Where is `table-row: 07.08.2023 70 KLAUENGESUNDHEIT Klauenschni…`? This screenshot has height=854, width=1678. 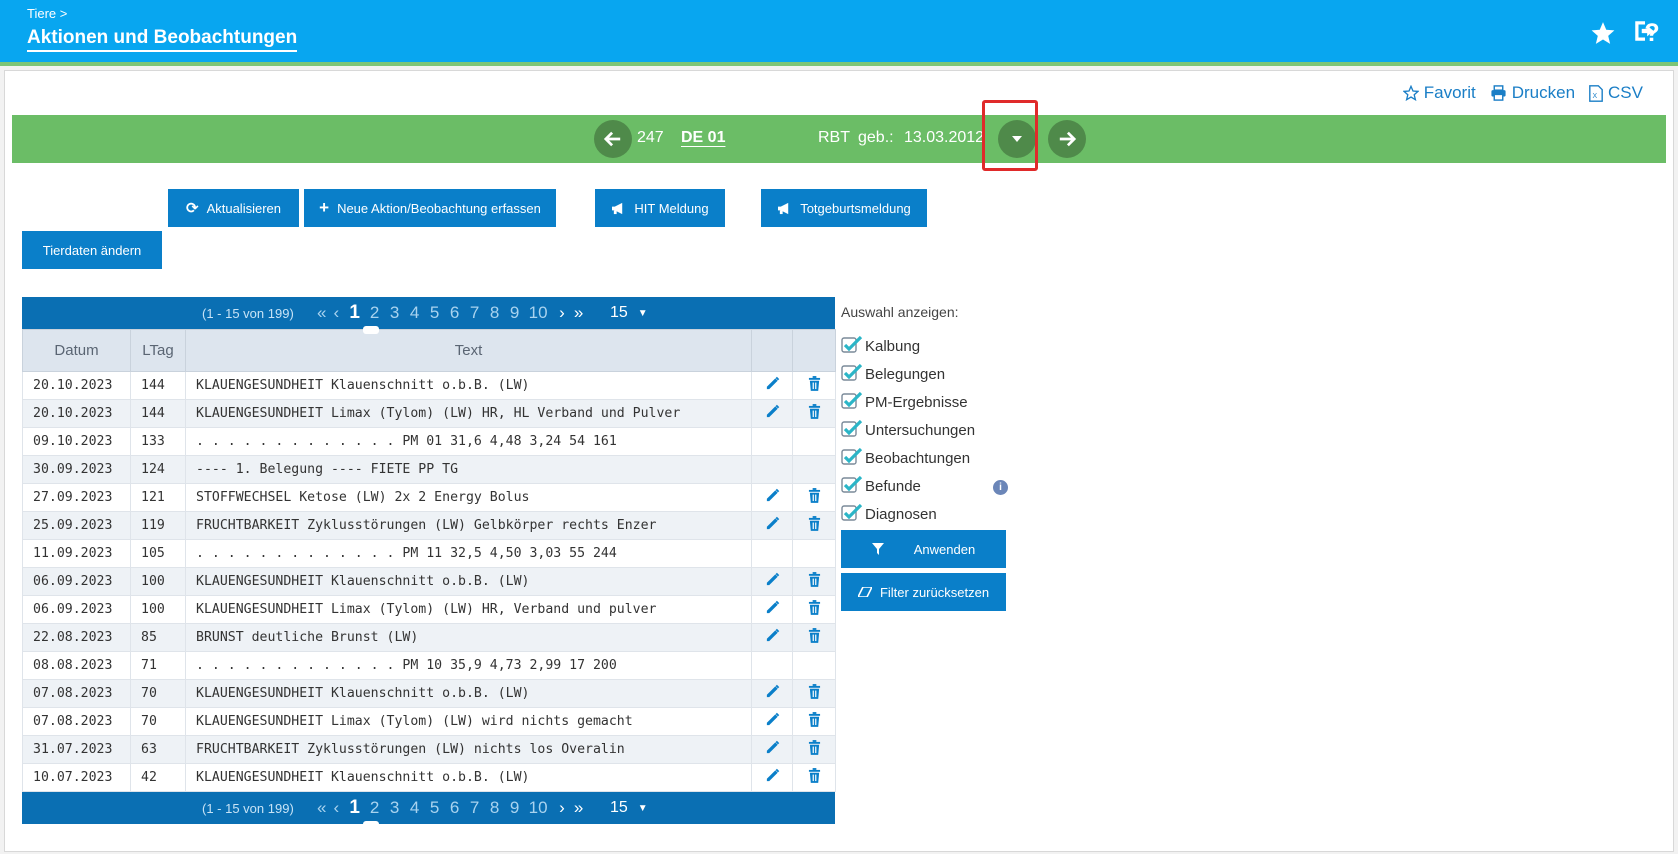
table-row: 07.08.2023 70 KLAUENGESUNDHEIT Klauenschni… is located at coordinates (429, 693).